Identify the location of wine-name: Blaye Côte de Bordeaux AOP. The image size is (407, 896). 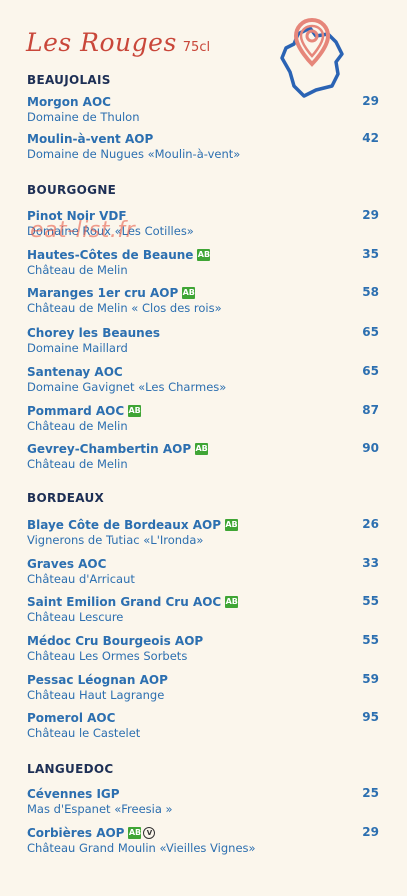
(124, 524).